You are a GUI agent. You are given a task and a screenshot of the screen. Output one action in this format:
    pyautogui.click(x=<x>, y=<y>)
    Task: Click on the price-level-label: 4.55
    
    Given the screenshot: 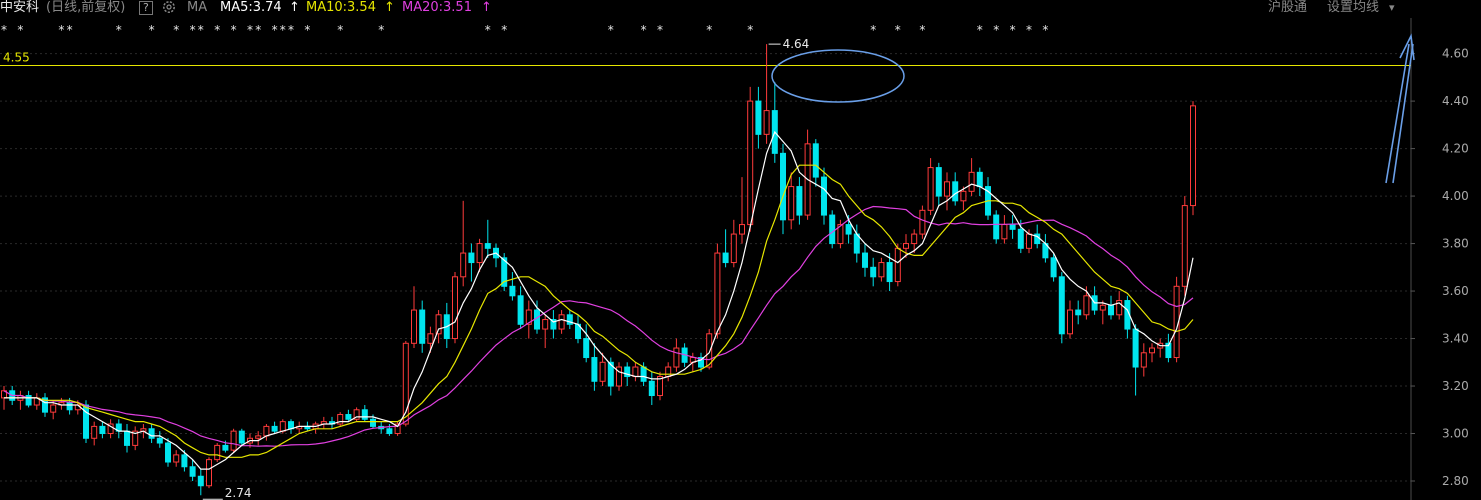 What is the action you would take?
    pyautogui.click(x=16, y=57)
    